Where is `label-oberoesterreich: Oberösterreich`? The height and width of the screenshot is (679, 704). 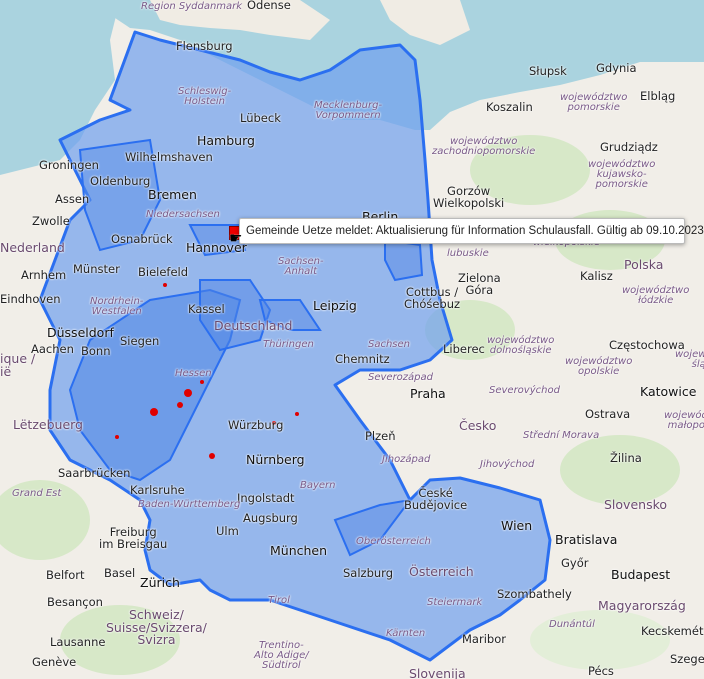 label-oberoesterreich: Oberösterreich is located at coordinates (393, 541).